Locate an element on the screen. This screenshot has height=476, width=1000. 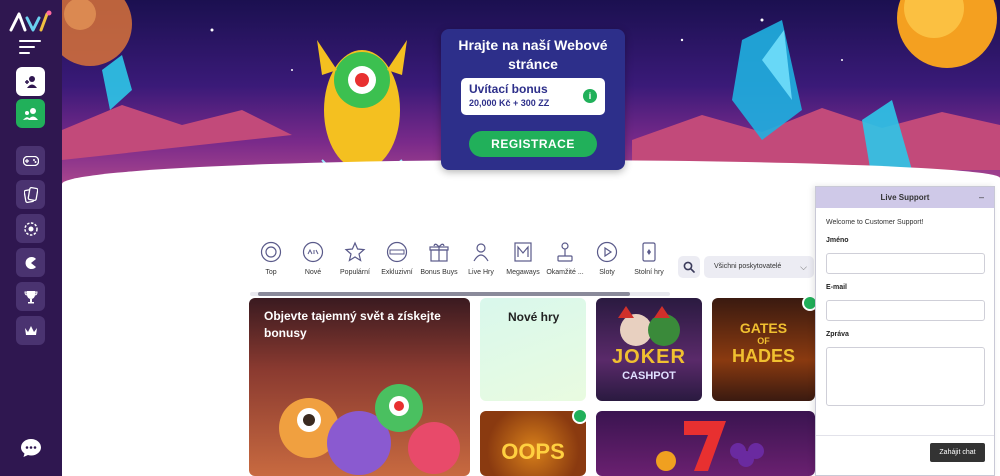
card-table-icon is located at coordinates (649, 252).